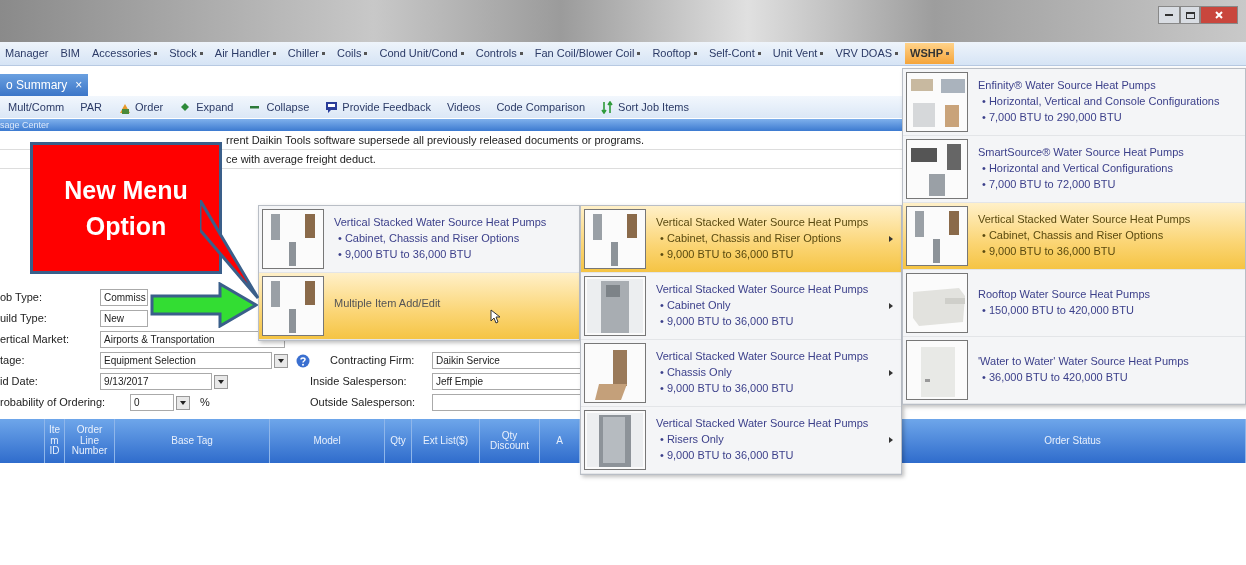 The image size is (1246, 565). Describe the element at coordinates (44, 85) in the screenshot. I see `document-tab: o Summary ×` at that location.